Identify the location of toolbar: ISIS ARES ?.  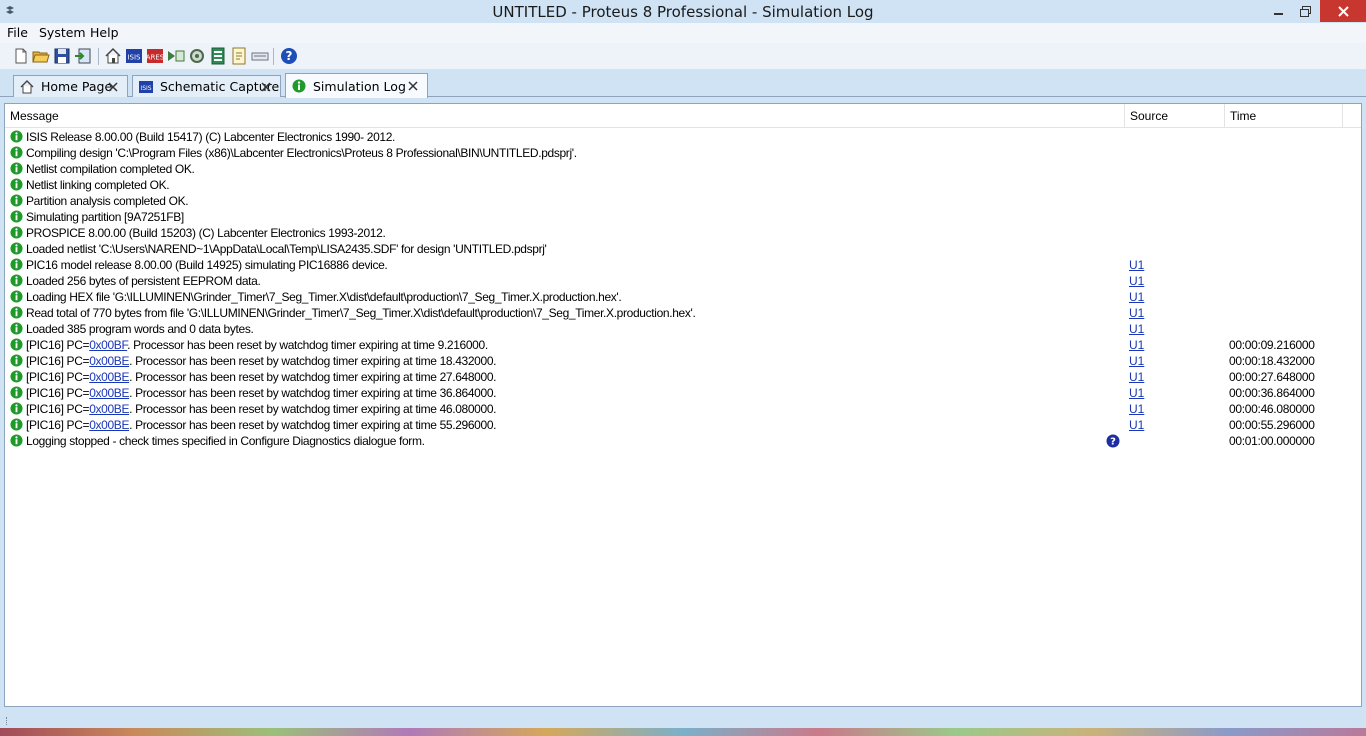
(683, 56).